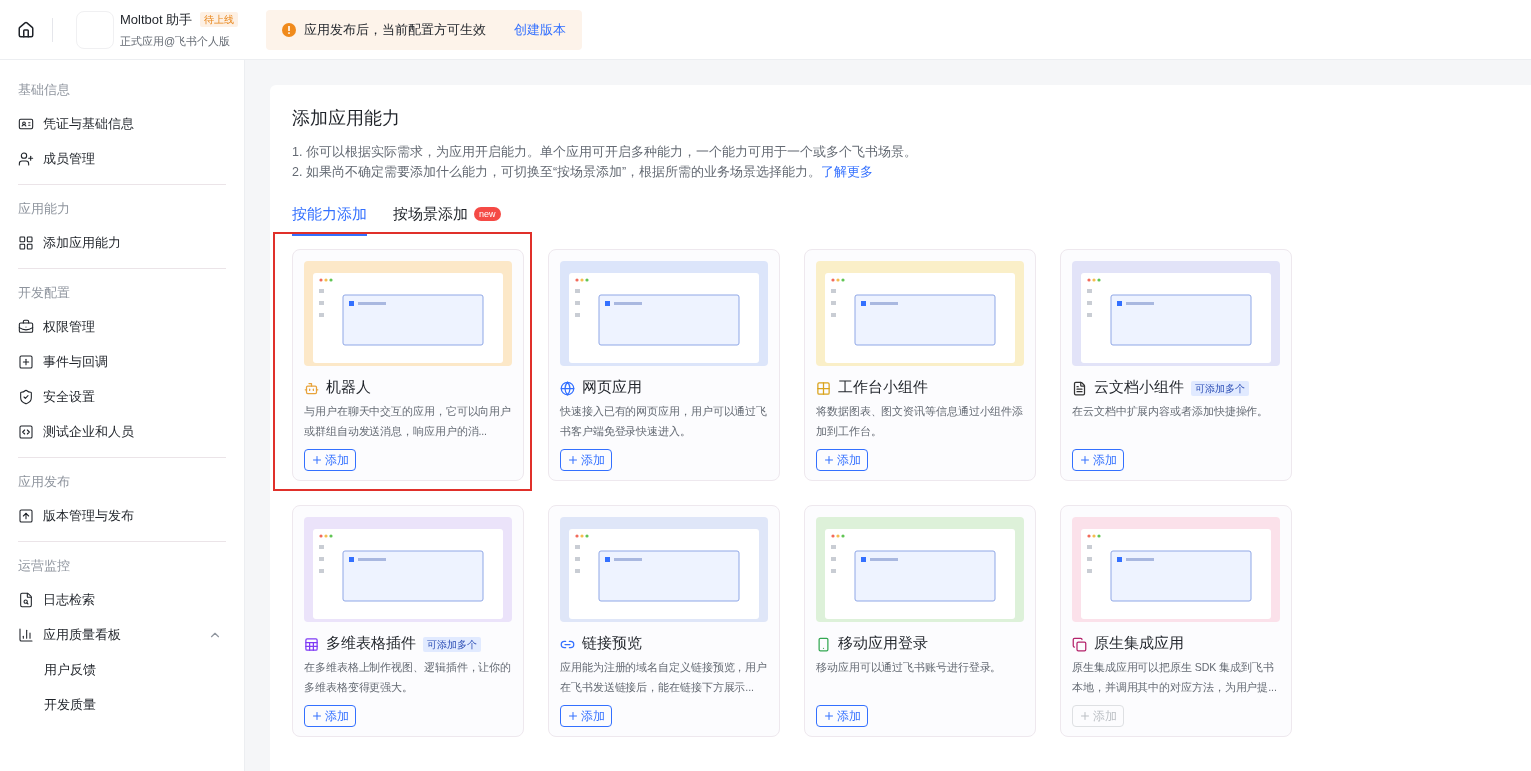 The width and height of the screenshot is (1531, 771). Describe the element at coordinates (346, 118) in the screenshot. I see `page-title: 添加应用能力` at that location.